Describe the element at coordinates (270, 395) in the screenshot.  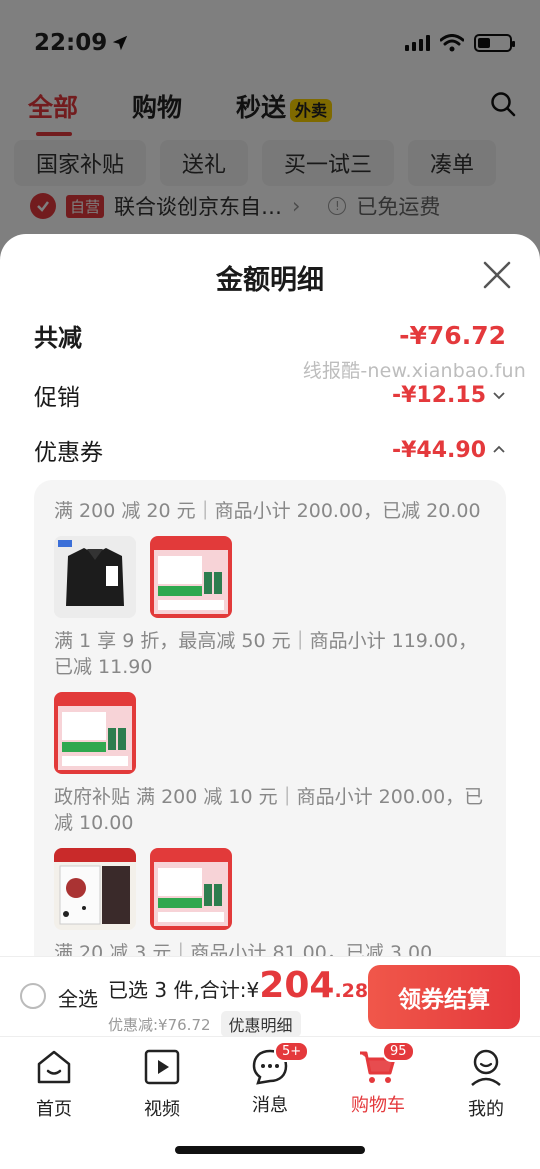
I see `promo-row: 促销 -¥12.15` at that location.